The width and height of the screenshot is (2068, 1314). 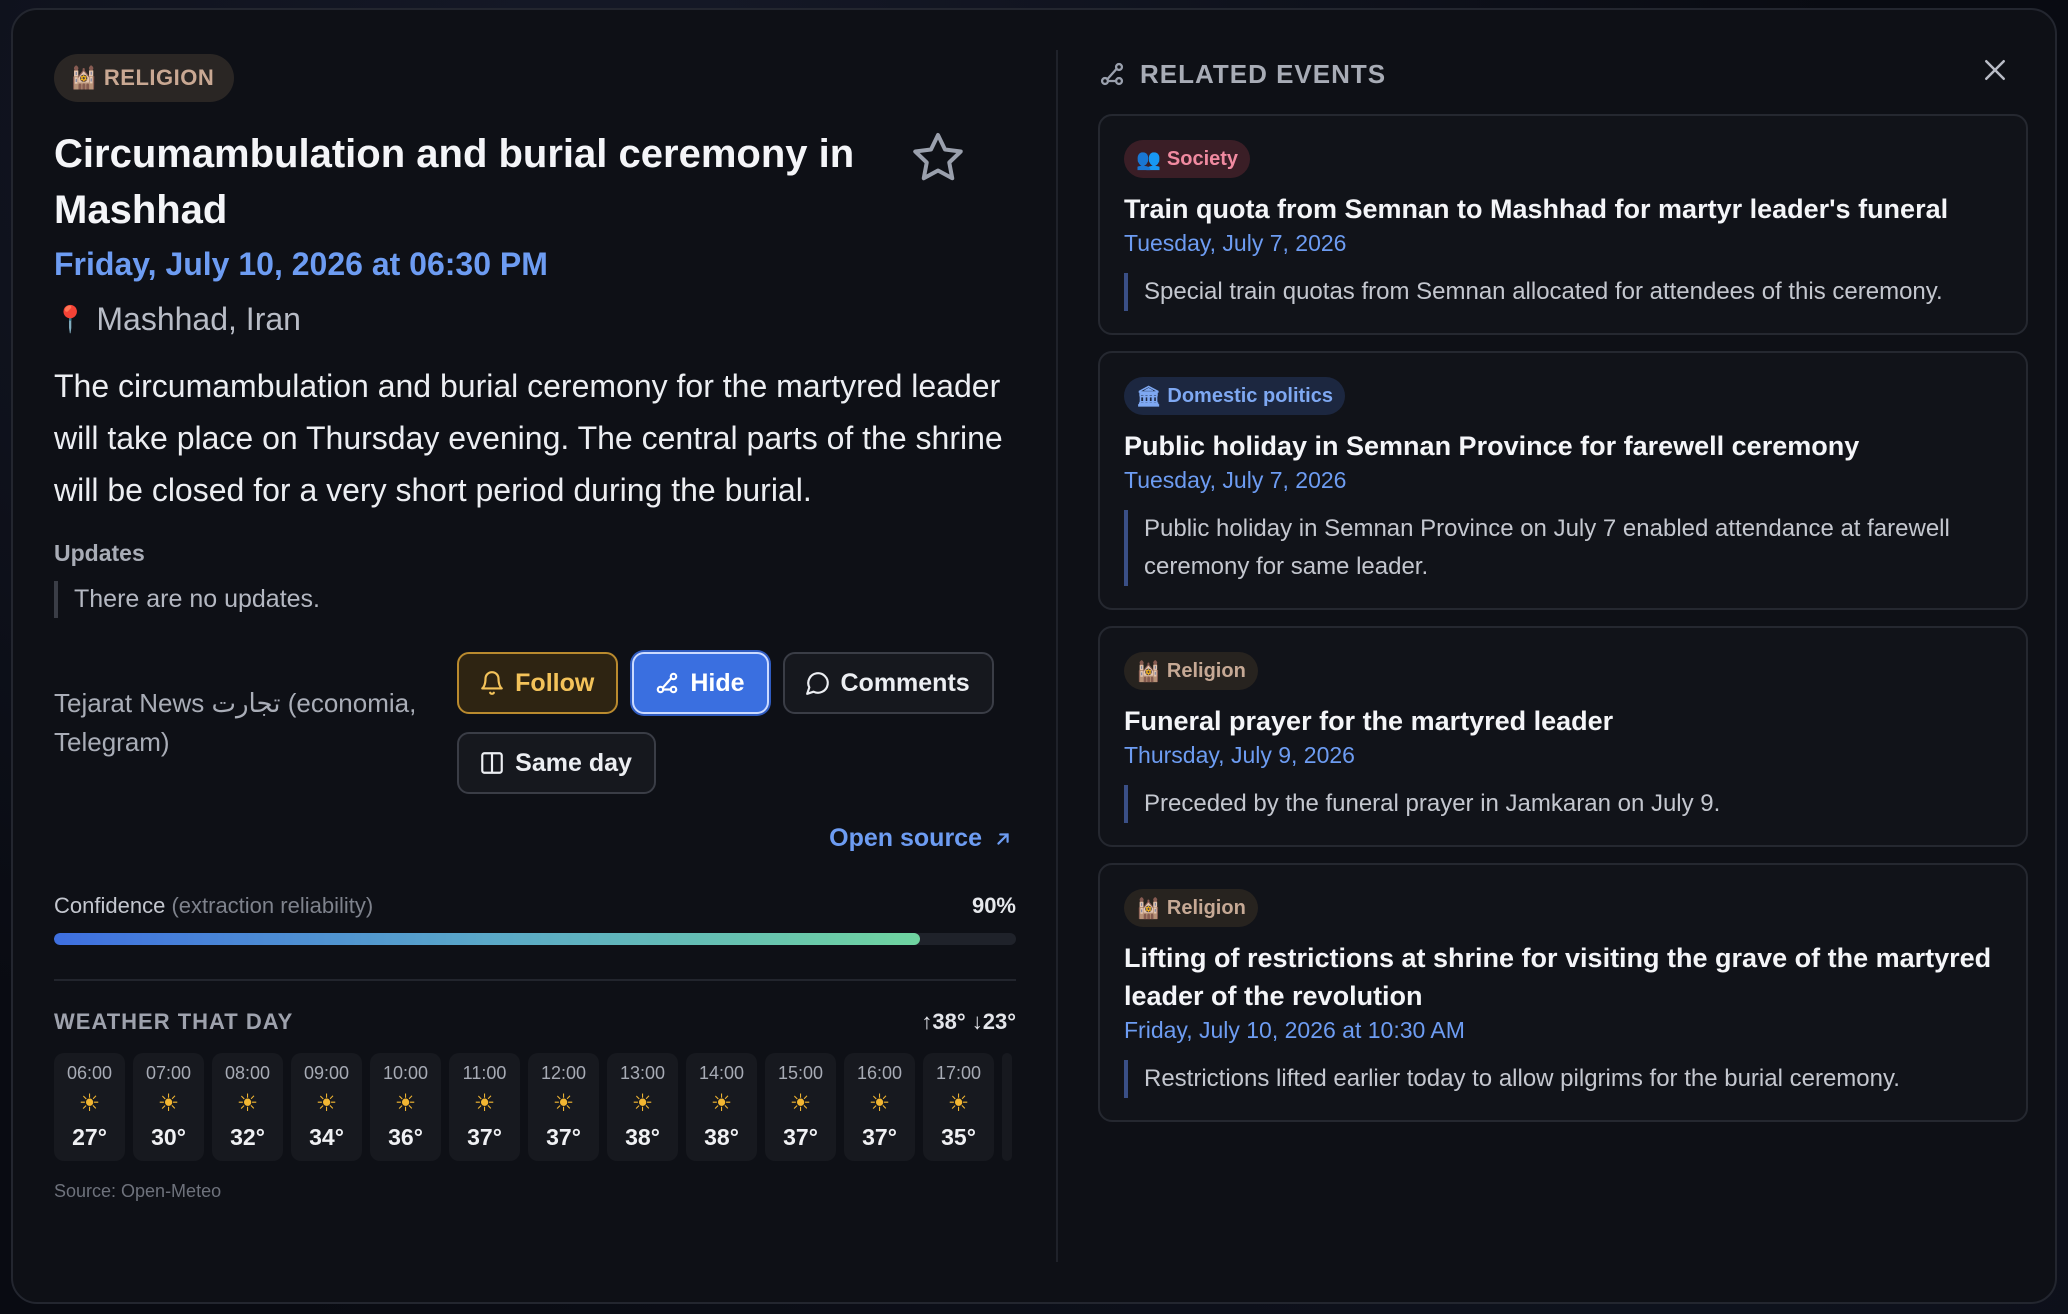 What do you see at coordinates (405, 1107) in the screenshot?
I see `hour-tile: 10:00 ☀ 36°` at bounding box center [405, 1107].